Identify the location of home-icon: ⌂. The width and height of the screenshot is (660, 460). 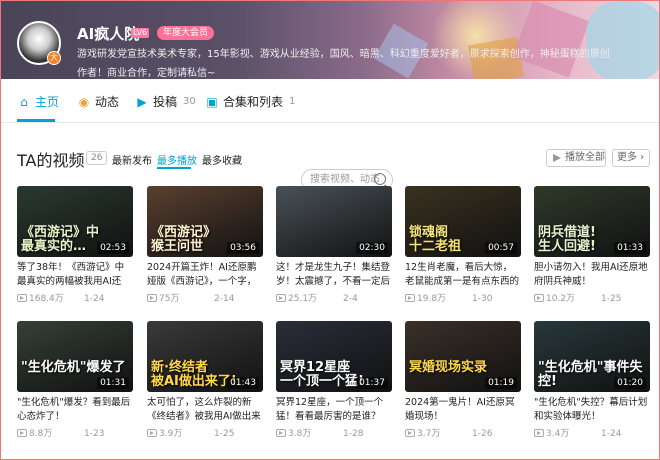
(24, 101).